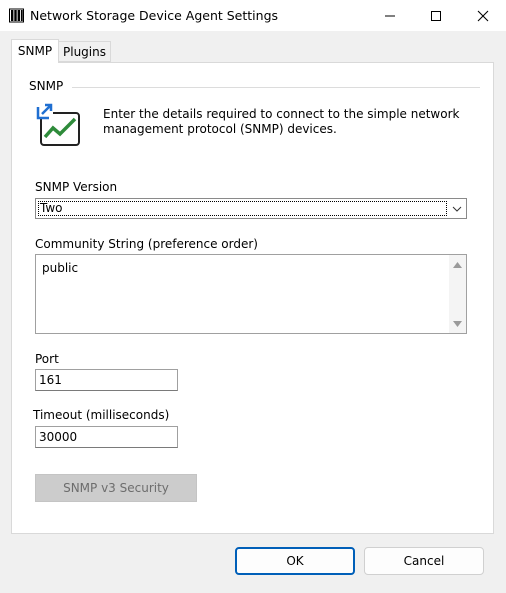 The width and height of the screenshot is (506, 593). What do you see at coordinates (106, 437) in the screenshot?
I see `timeout-input: 30000` at bounding box center [106, 437].